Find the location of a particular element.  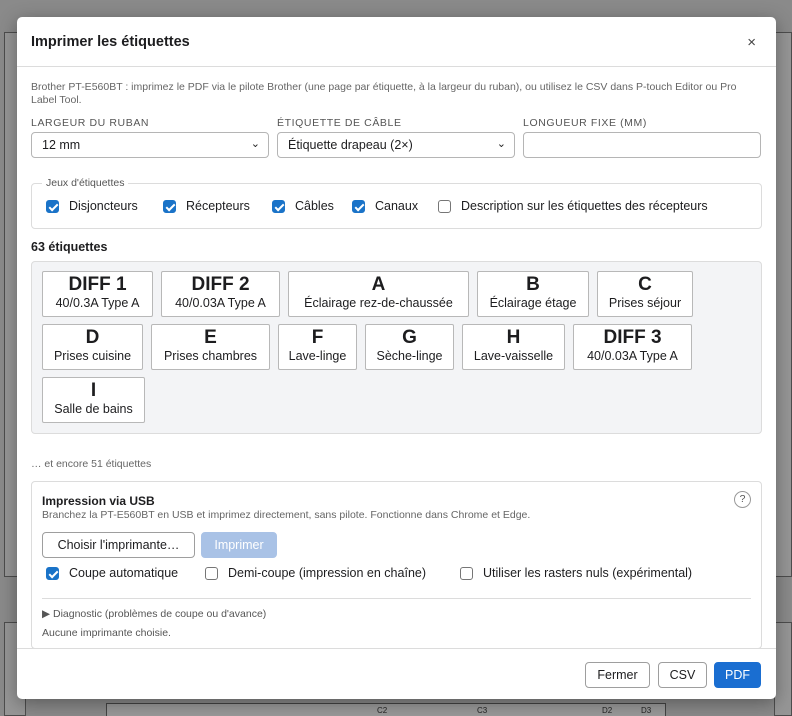

background-cell: C2 is located at coordinates (382, 710).